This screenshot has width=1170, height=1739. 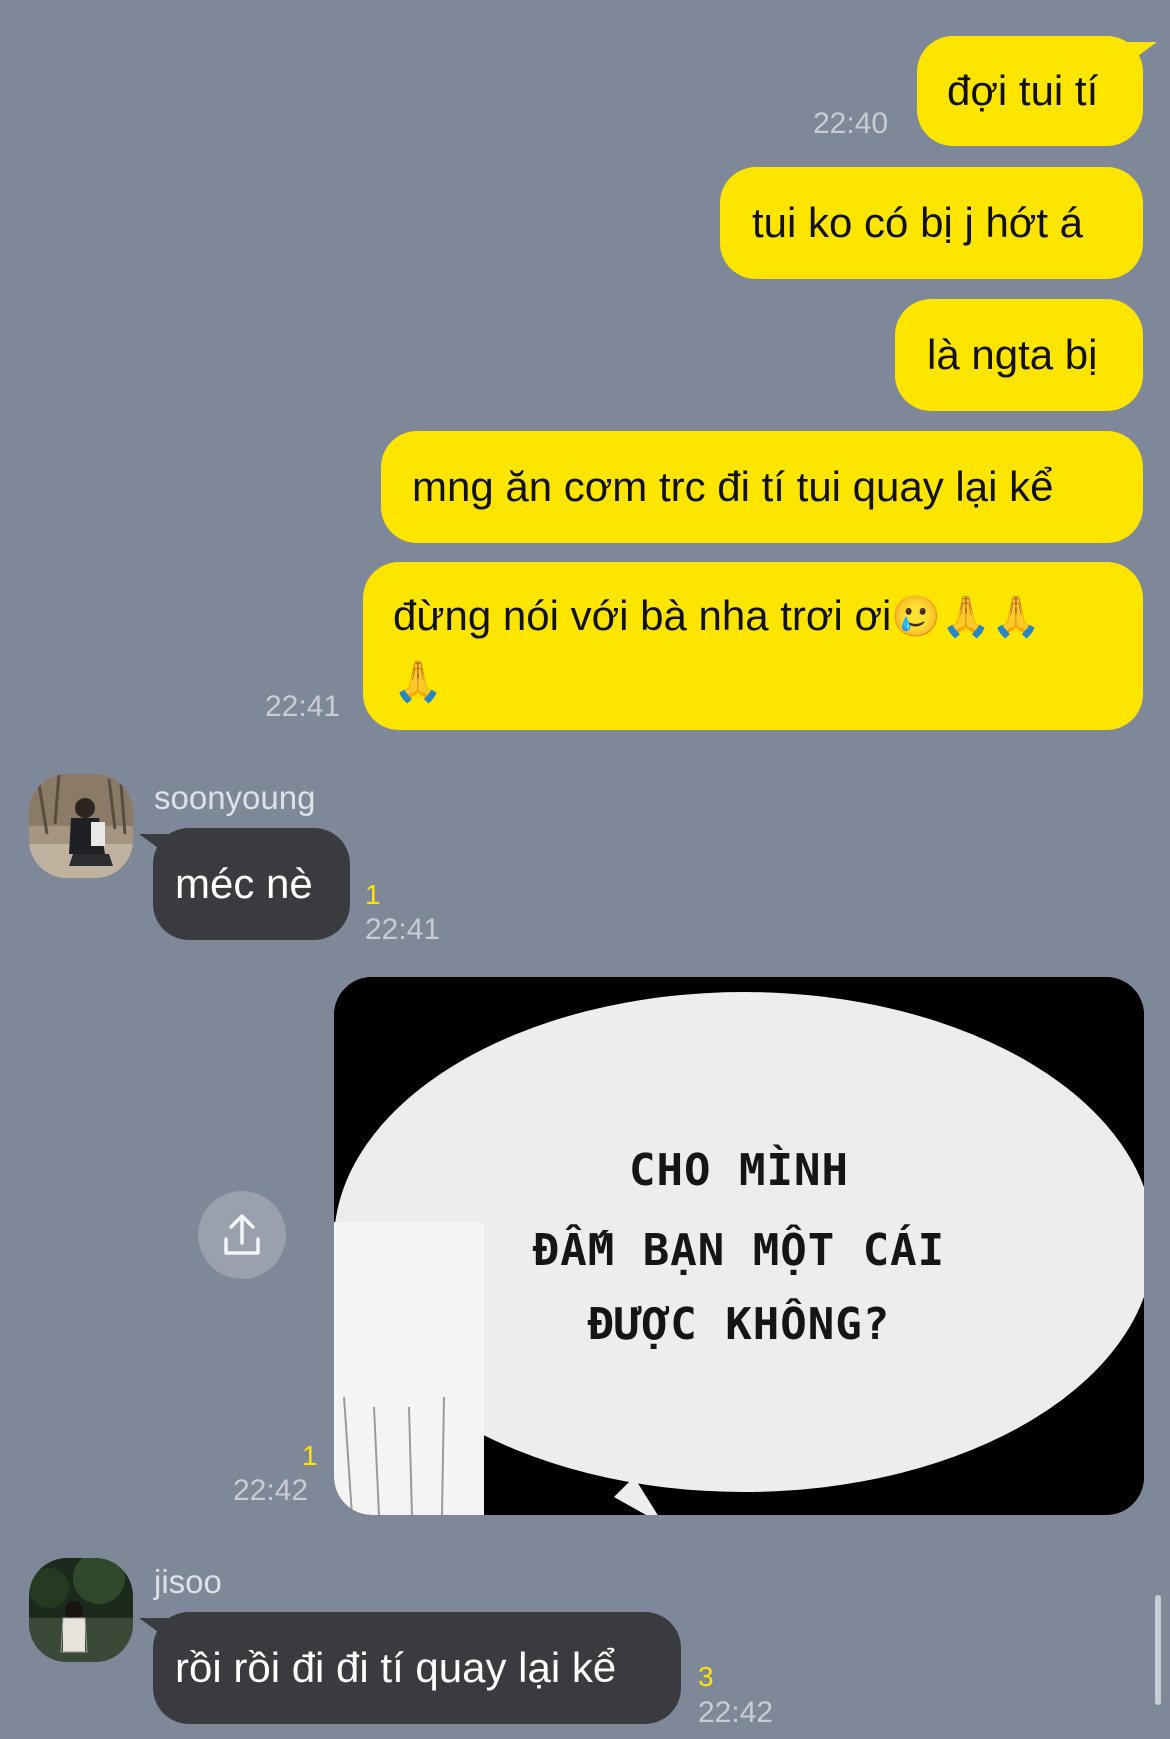 I want to click on message-text: là ngta bị, so click(x=1012, y=354).